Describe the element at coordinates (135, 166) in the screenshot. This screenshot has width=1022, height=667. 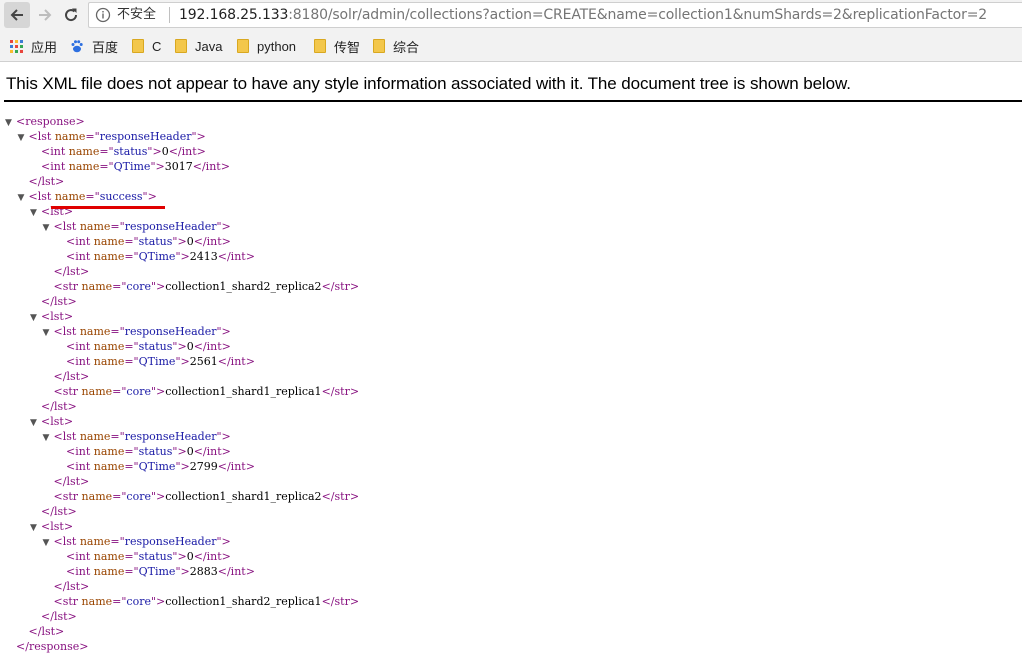
I see `xml-line: <int name="QTime">3017</int>` at that location.